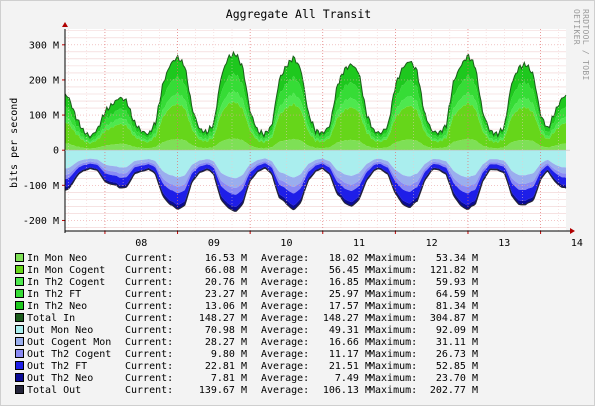  Describe the element at coordinates (456, 378) in the screenshot. I see `maximum-value: 23.70 M` at that location.